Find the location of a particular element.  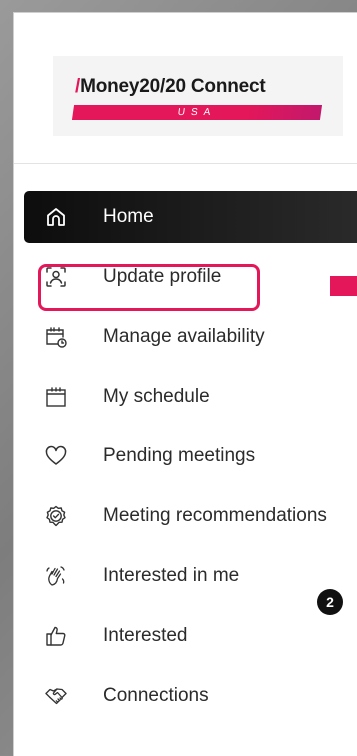

notification-badge: 2 is located at coordinates (330, 602).